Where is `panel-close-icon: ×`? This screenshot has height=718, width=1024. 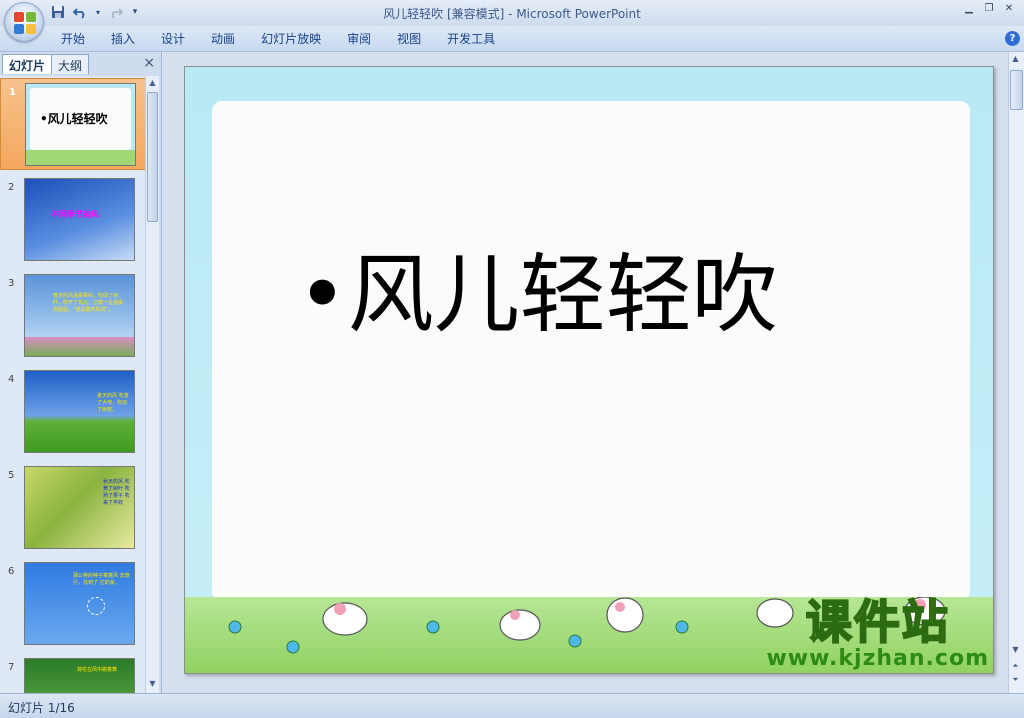 panel-close-icon: × is located at coordinates (149, 63).